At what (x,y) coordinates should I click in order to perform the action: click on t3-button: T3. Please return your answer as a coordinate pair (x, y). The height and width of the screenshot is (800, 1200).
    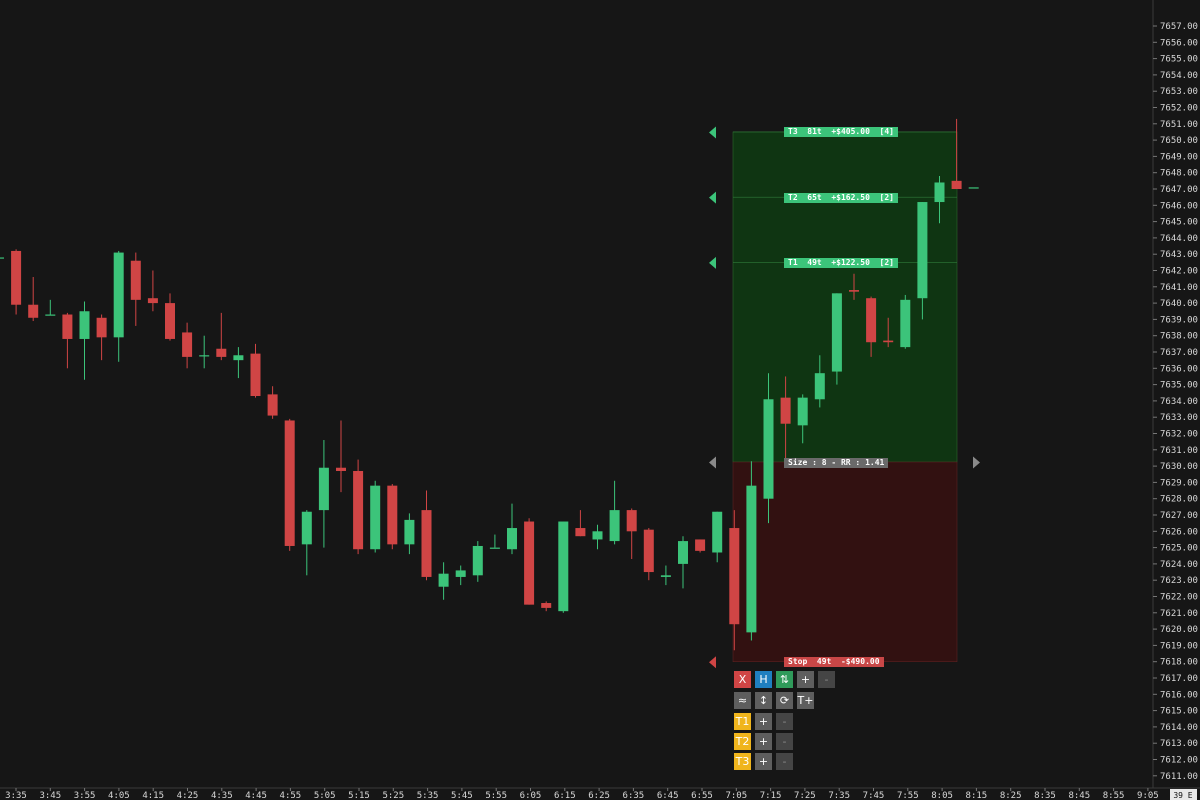
    Looking at the image, I should click on (742, 761).